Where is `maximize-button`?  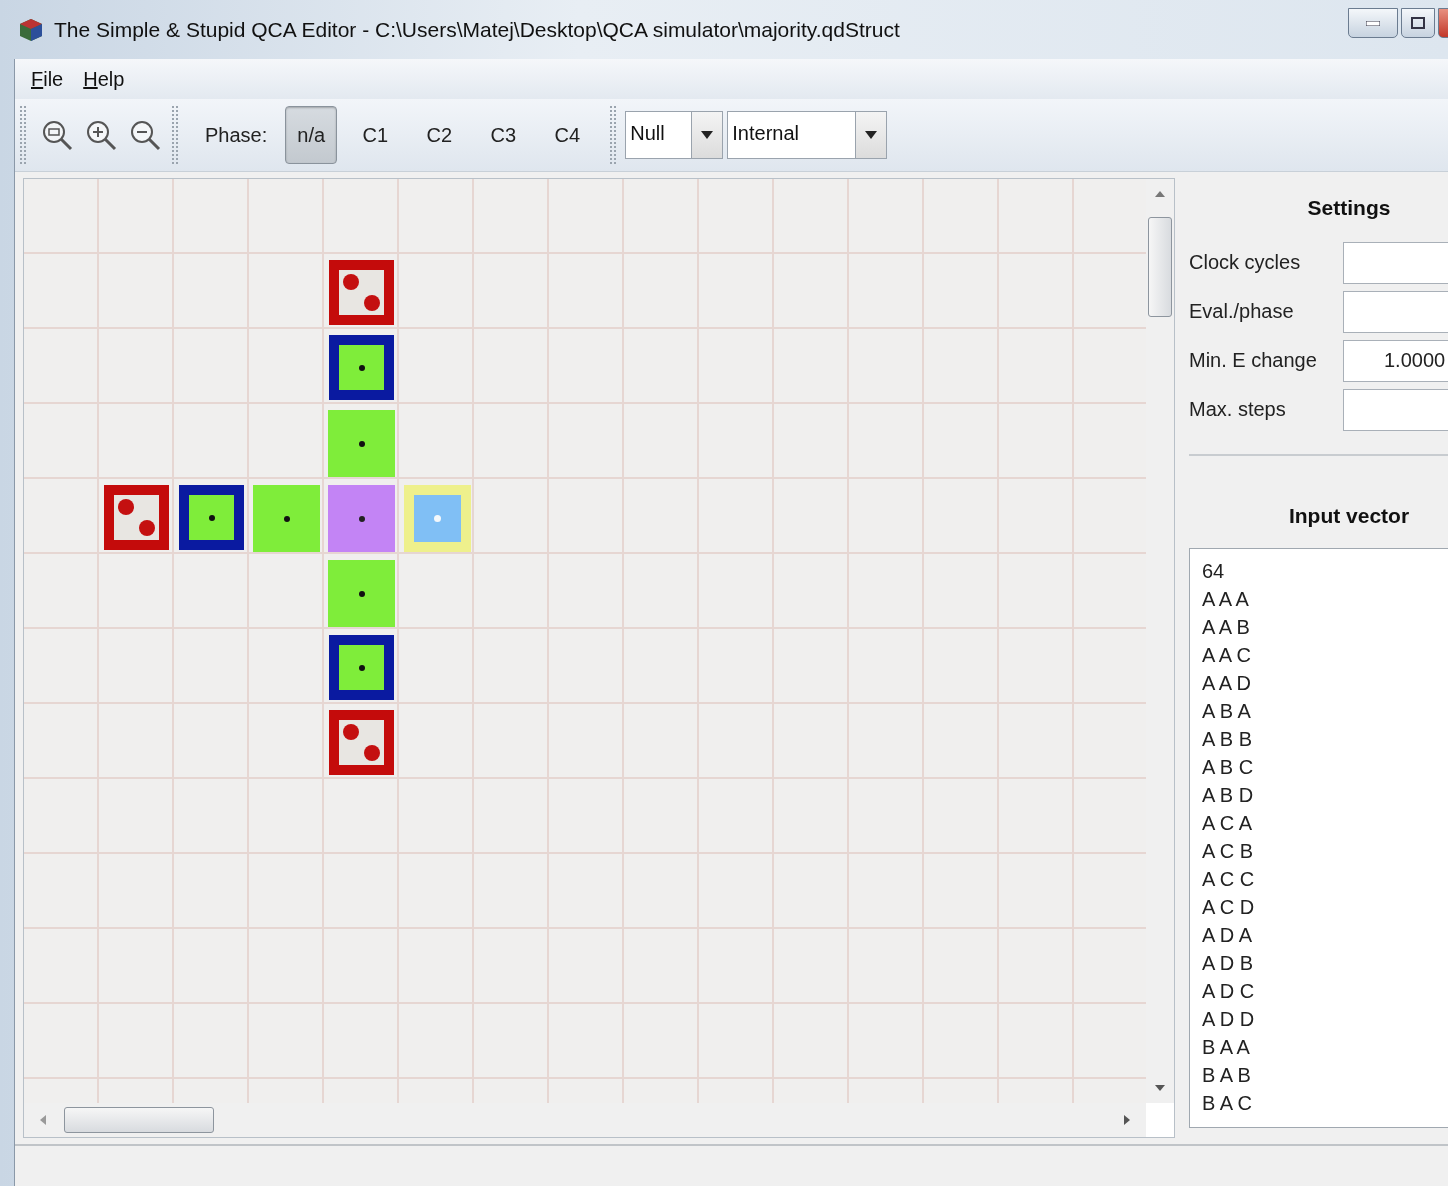
maximize-button is located at coordinates (1418, 23).